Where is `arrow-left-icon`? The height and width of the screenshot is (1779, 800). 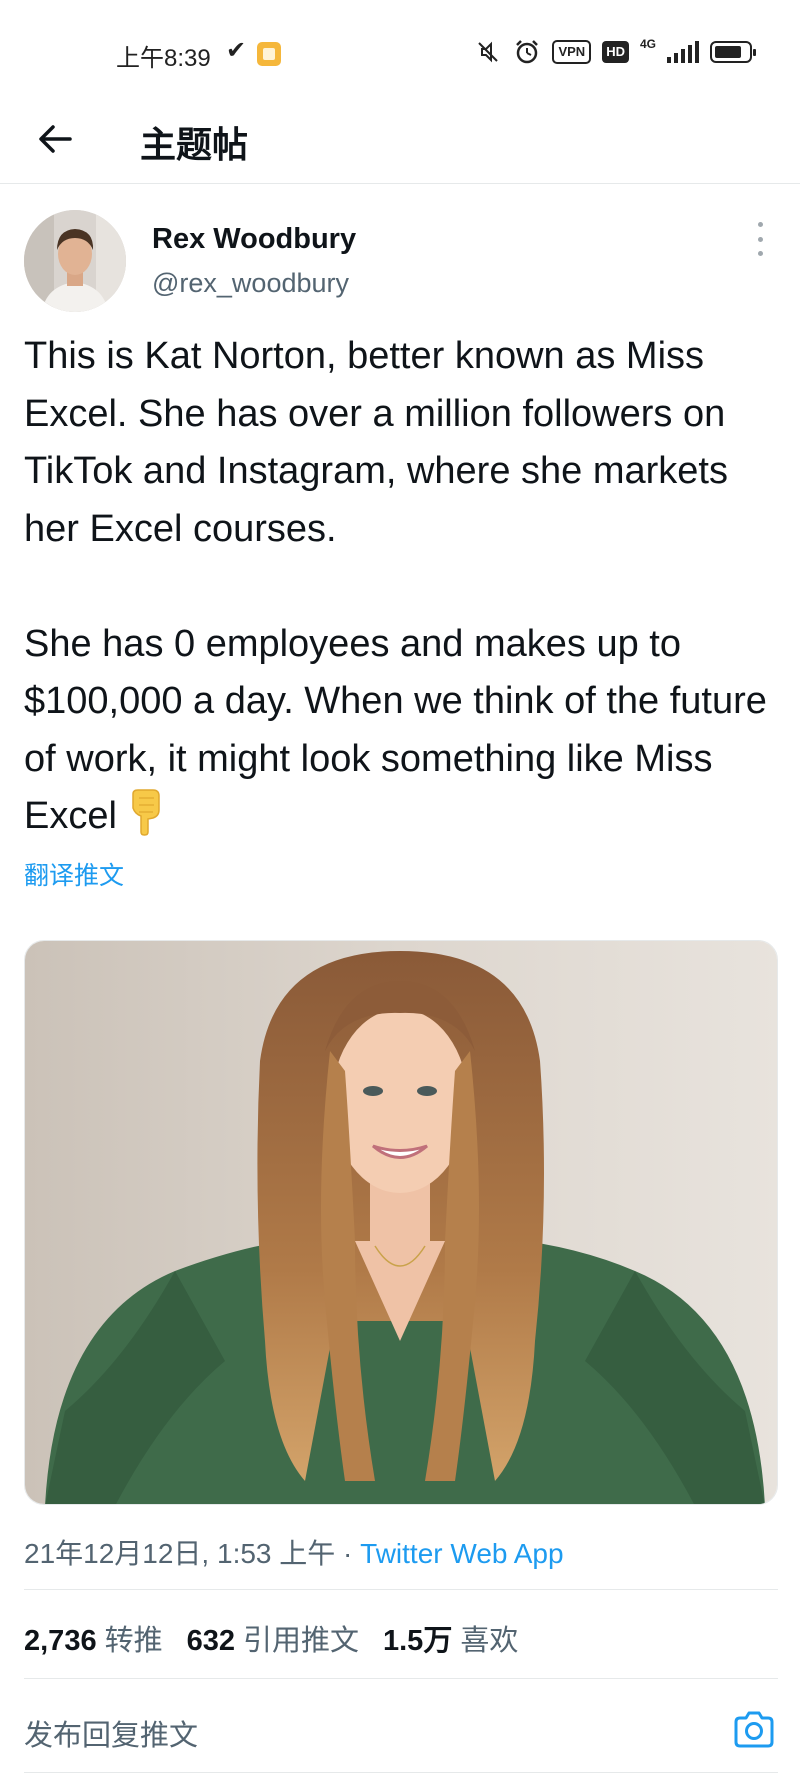
arrow-left-icon is located at coordinates (55, 139).